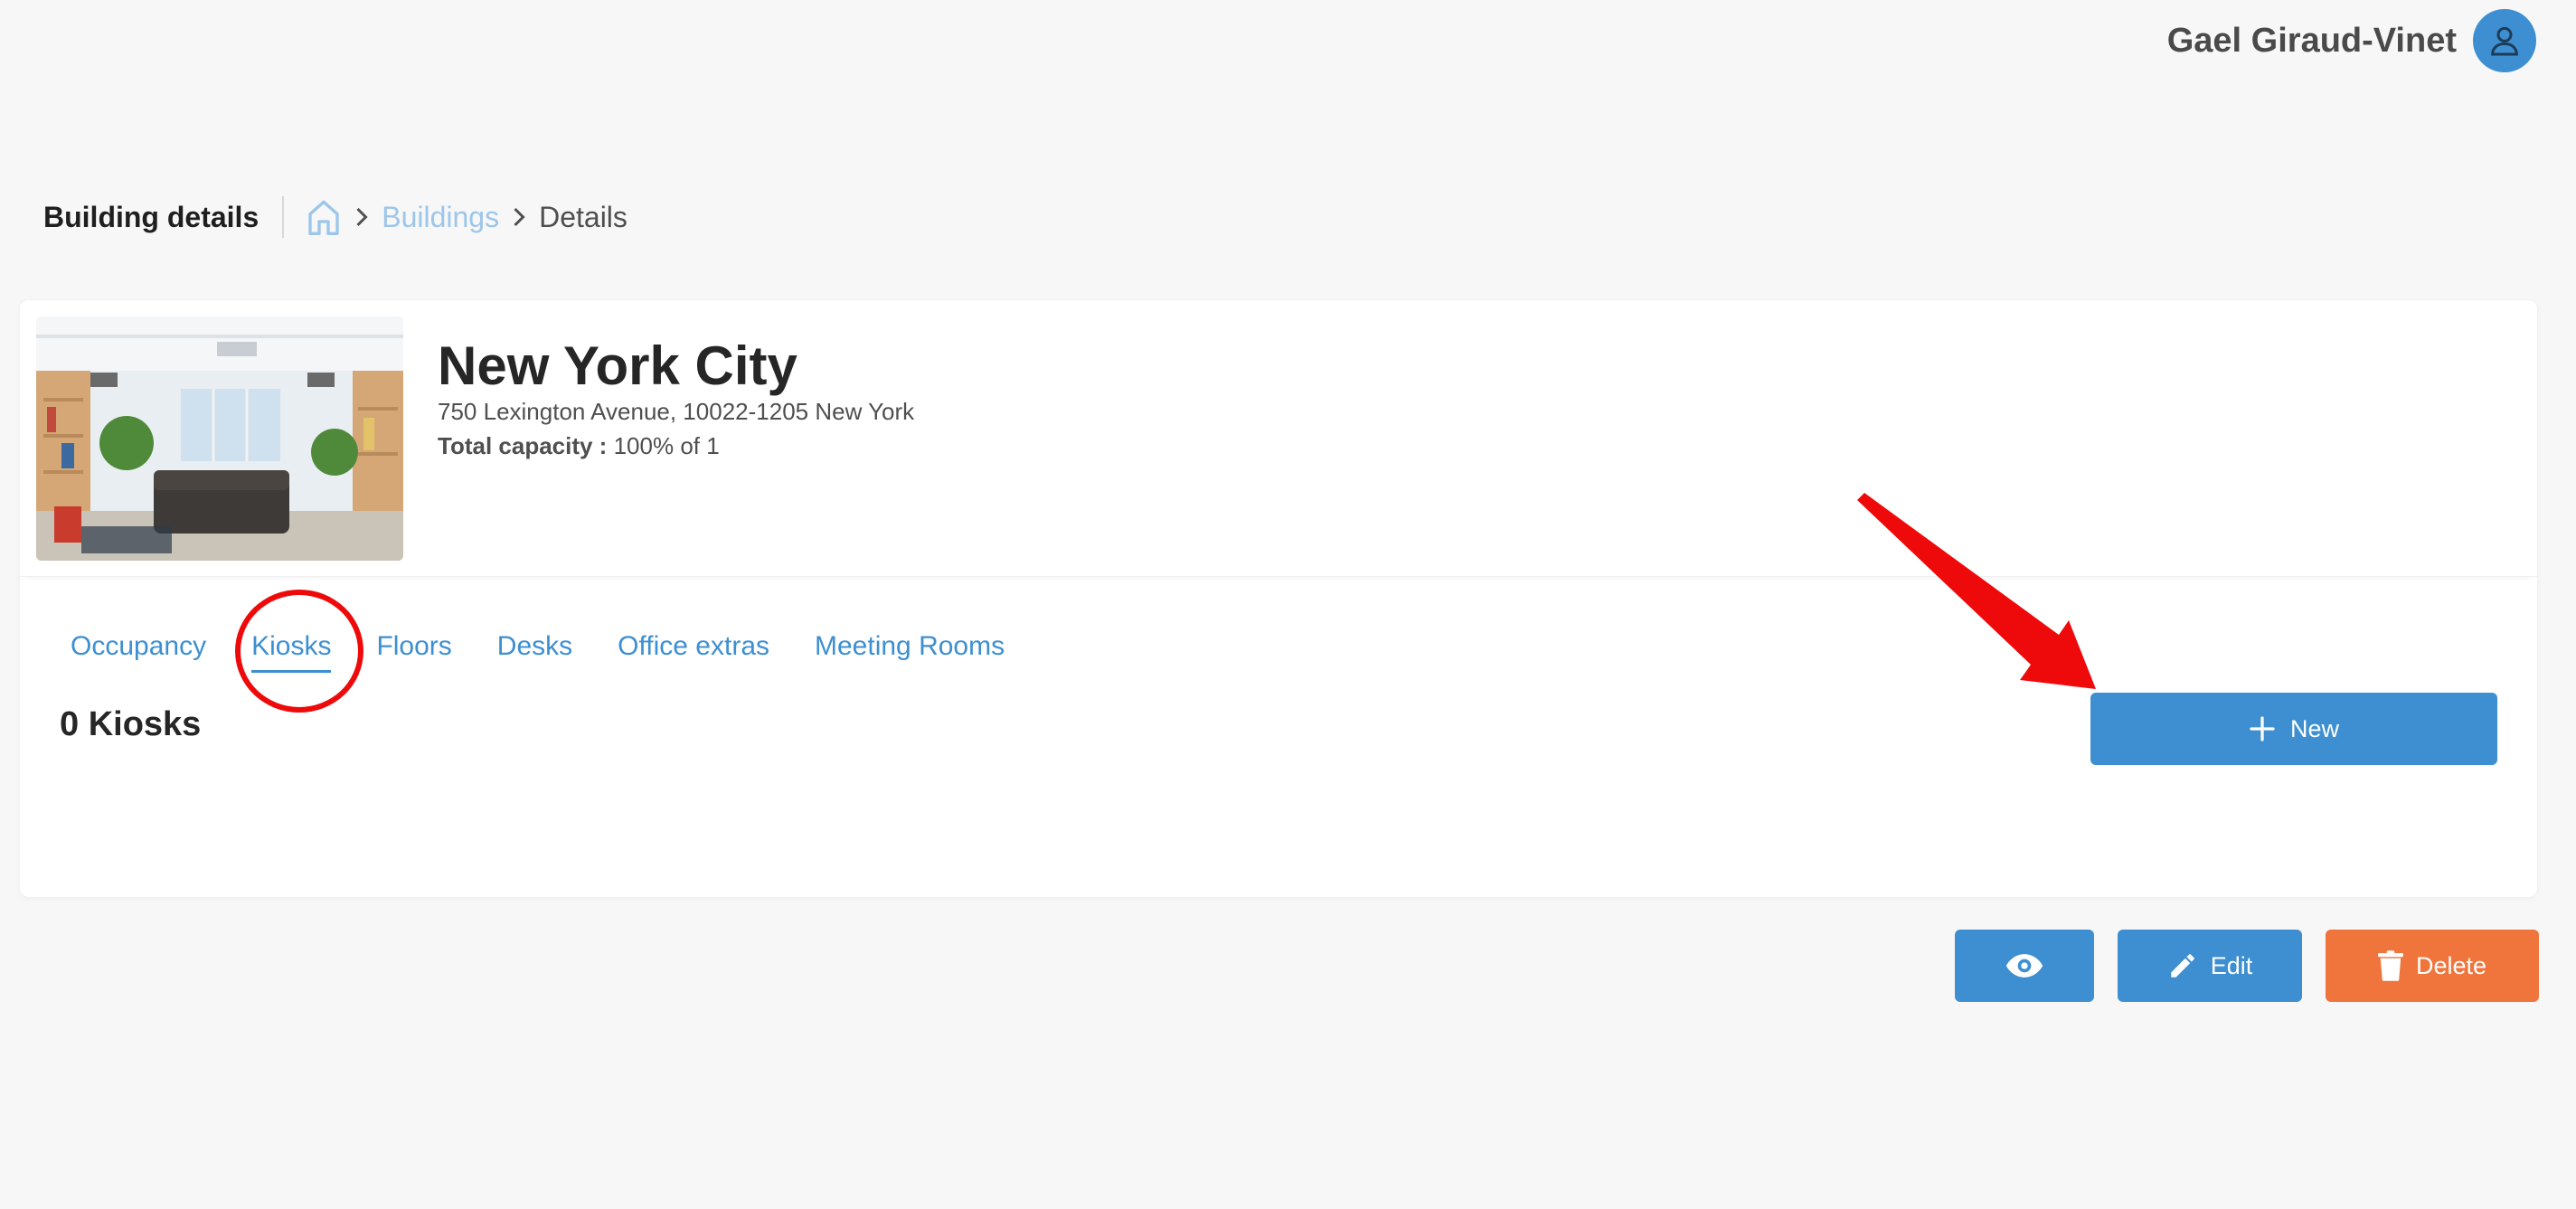 This screenshot has width=2576, height=1209. I want to click on tab-desks: Desks, so click(534, 648).